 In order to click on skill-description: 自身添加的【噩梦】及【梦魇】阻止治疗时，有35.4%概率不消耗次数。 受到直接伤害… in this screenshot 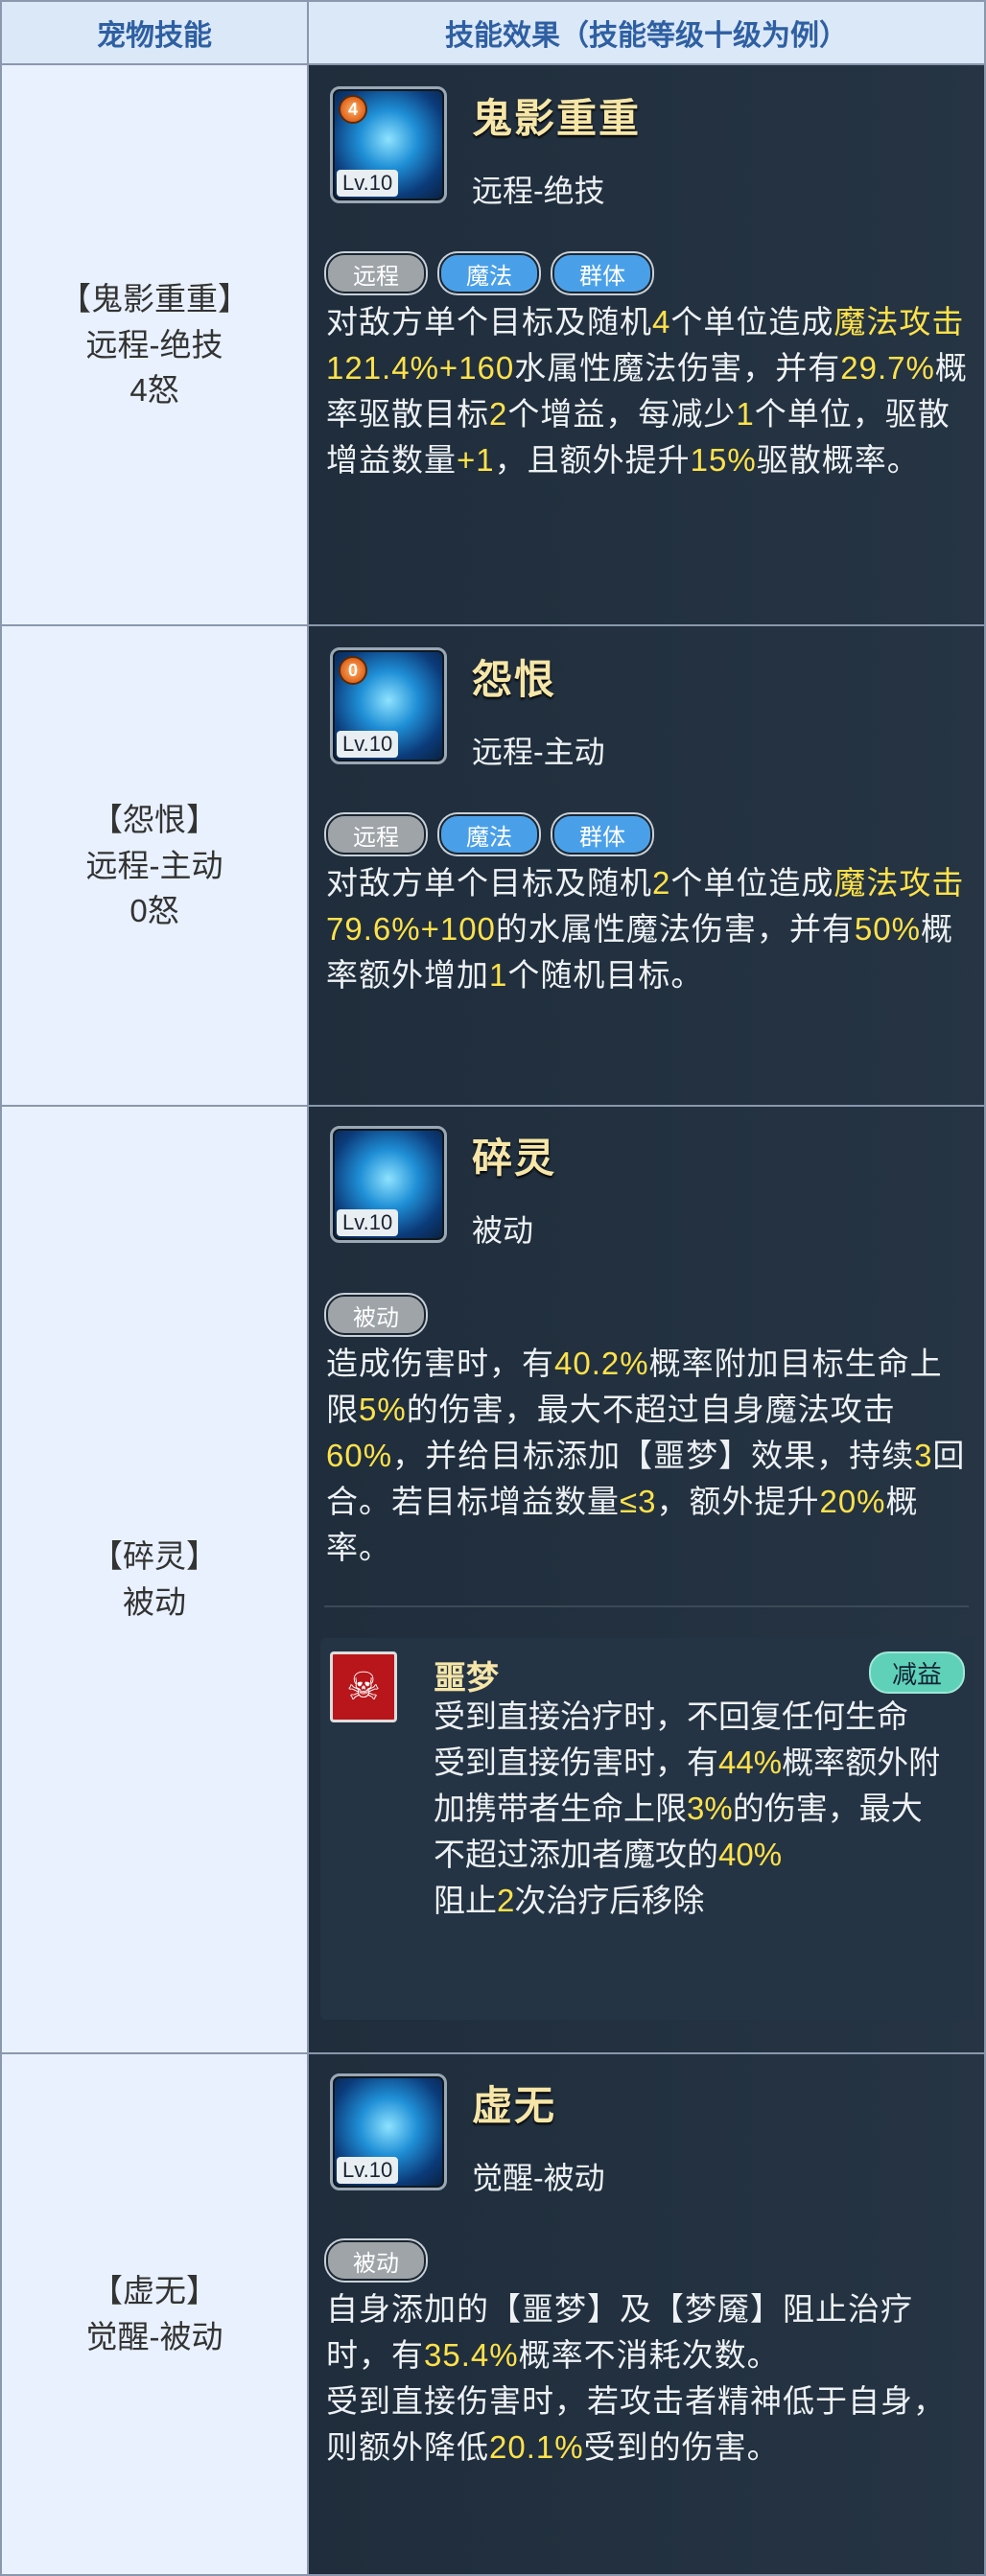, I will do `click(636, 2378)`.